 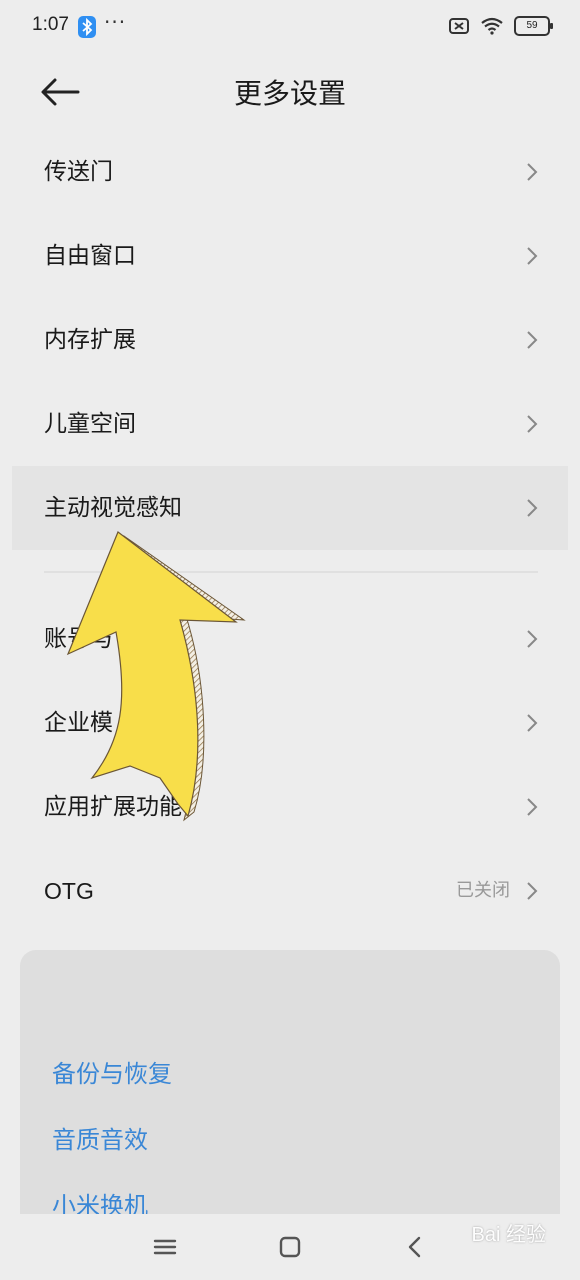 I want to click on menu-icon, so click(x=165, y=1247).